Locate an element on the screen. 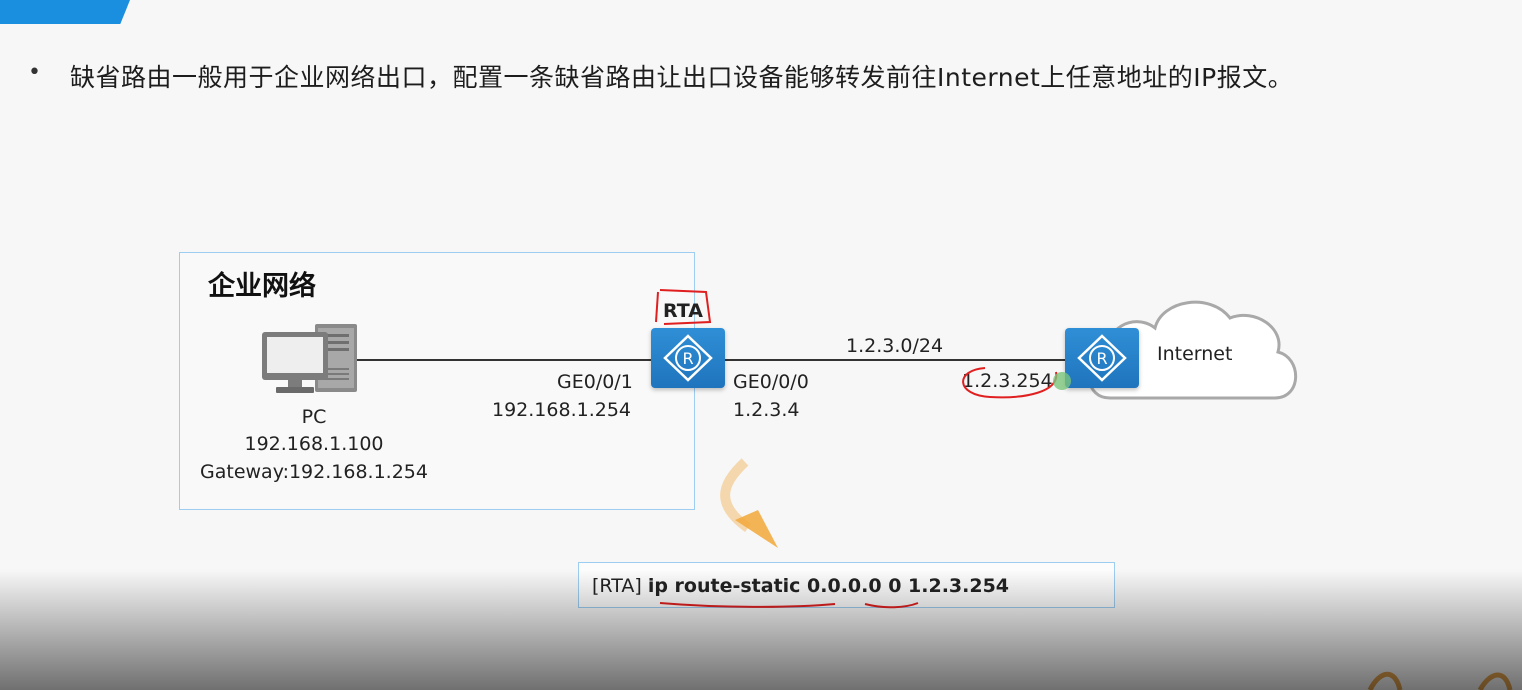 This screenshot has height=690, width=1522. rta-isp-link is located at coordinates (895, 360).